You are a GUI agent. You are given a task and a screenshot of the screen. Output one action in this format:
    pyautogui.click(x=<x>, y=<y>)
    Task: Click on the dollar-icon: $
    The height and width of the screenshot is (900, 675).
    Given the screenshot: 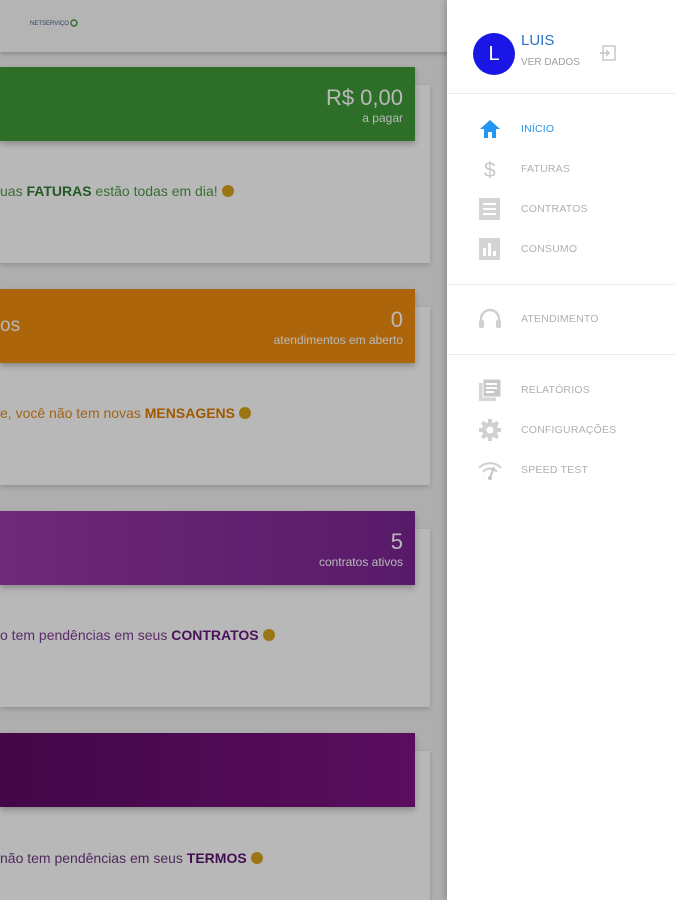 What is the action you would take?
    pyautogui.click(x=490, y=170)
    